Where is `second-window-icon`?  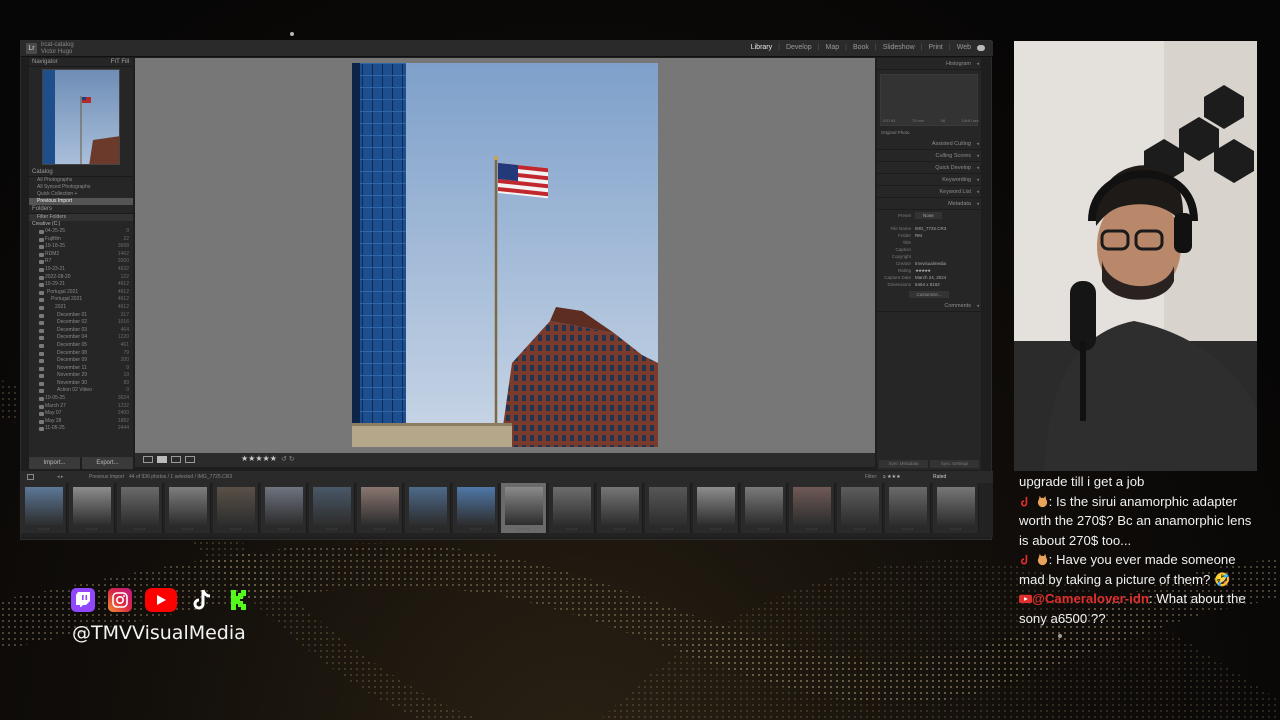 second-window-icon is located at coordinates (30, 477).